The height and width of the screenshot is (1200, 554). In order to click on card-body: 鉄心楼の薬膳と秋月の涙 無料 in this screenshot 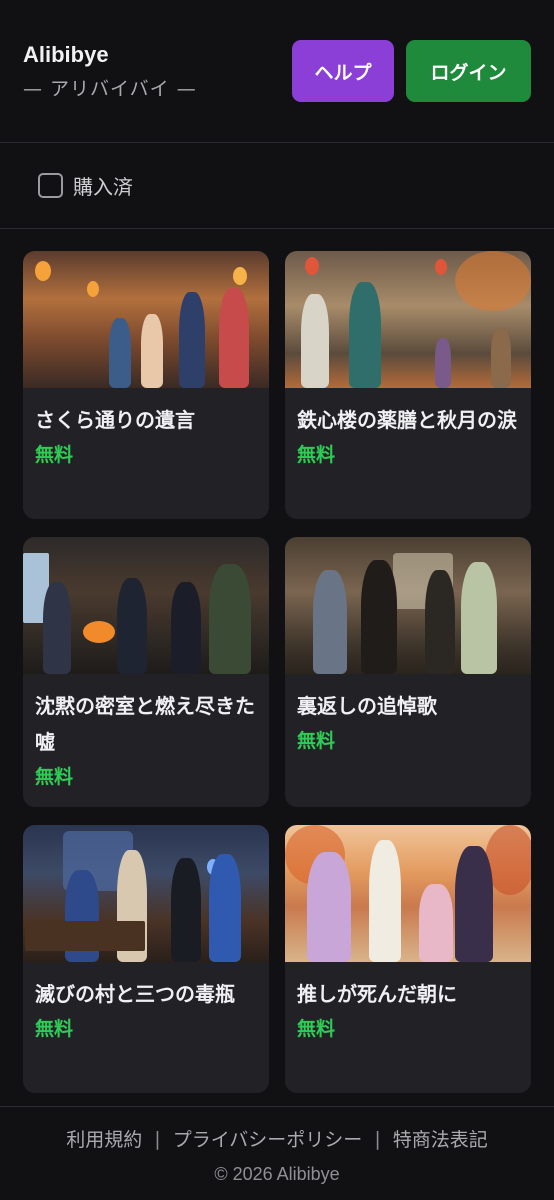, I will do `click(408, 429)`.